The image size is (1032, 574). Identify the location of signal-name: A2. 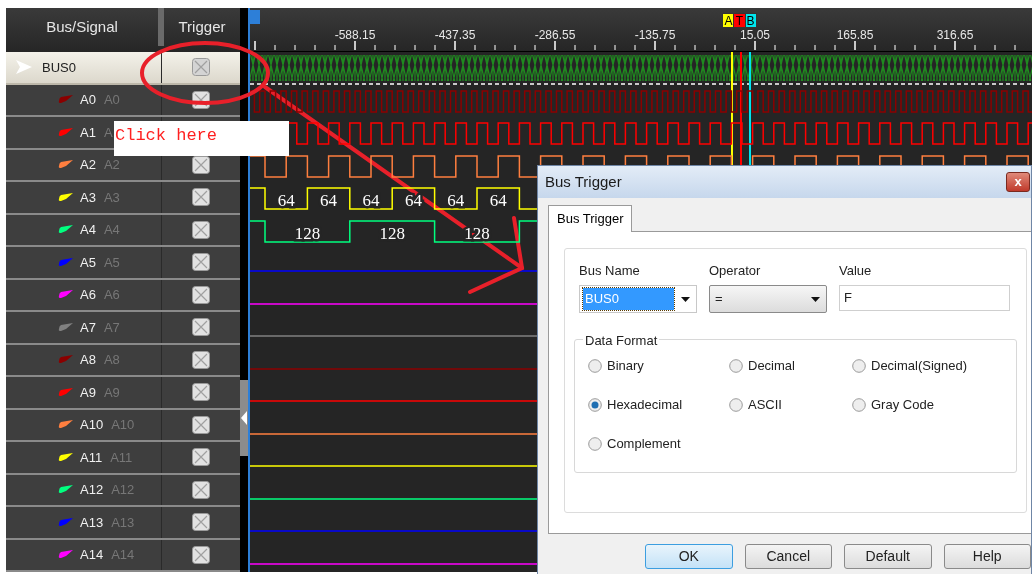
(88, 165).